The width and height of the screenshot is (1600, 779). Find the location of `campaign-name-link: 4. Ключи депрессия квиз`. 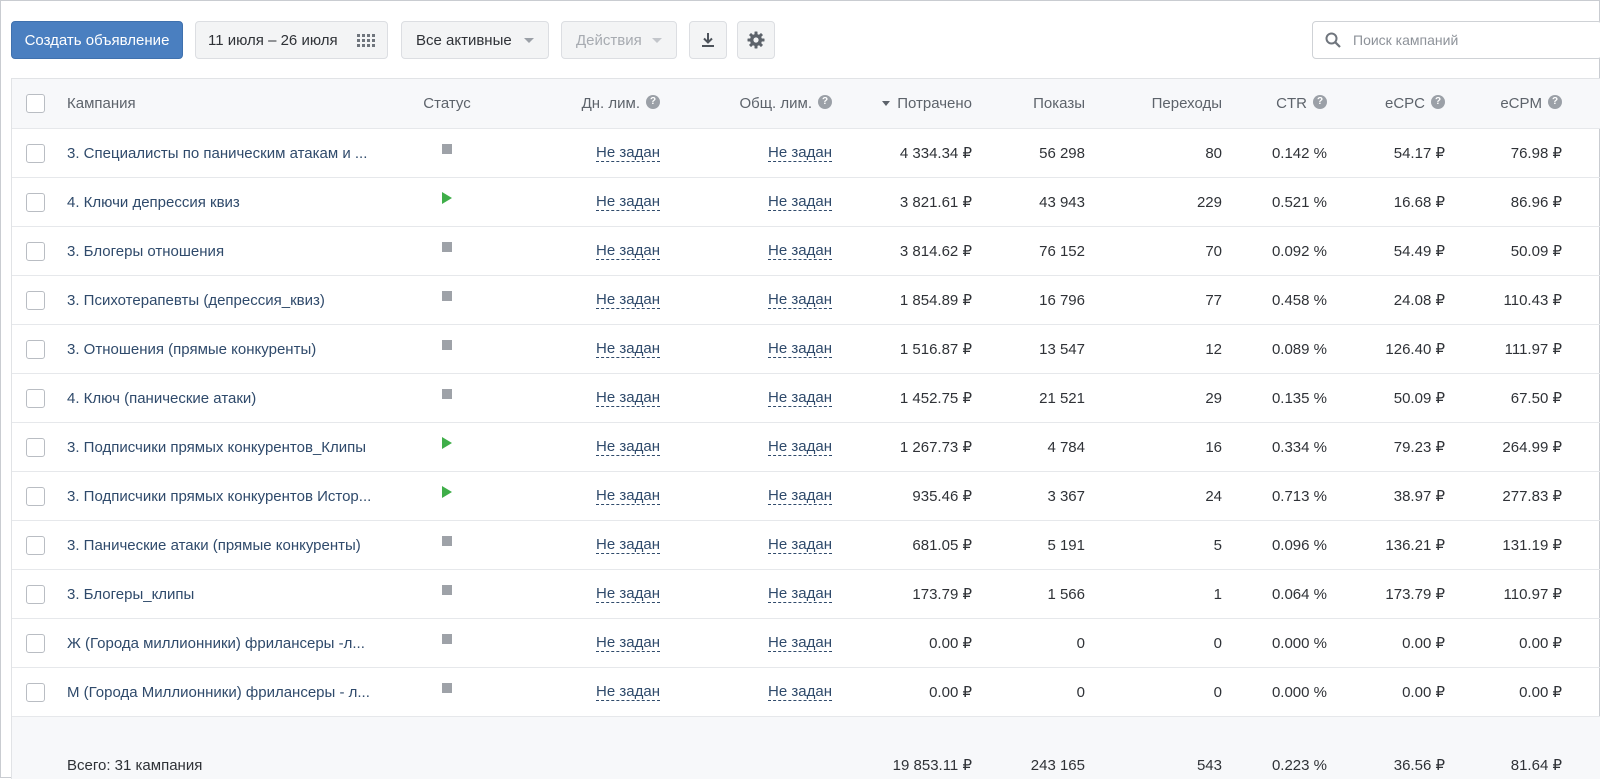

campaign-name-link: 4. Ключи депрессия квиз is located at coordinates (237, 202).